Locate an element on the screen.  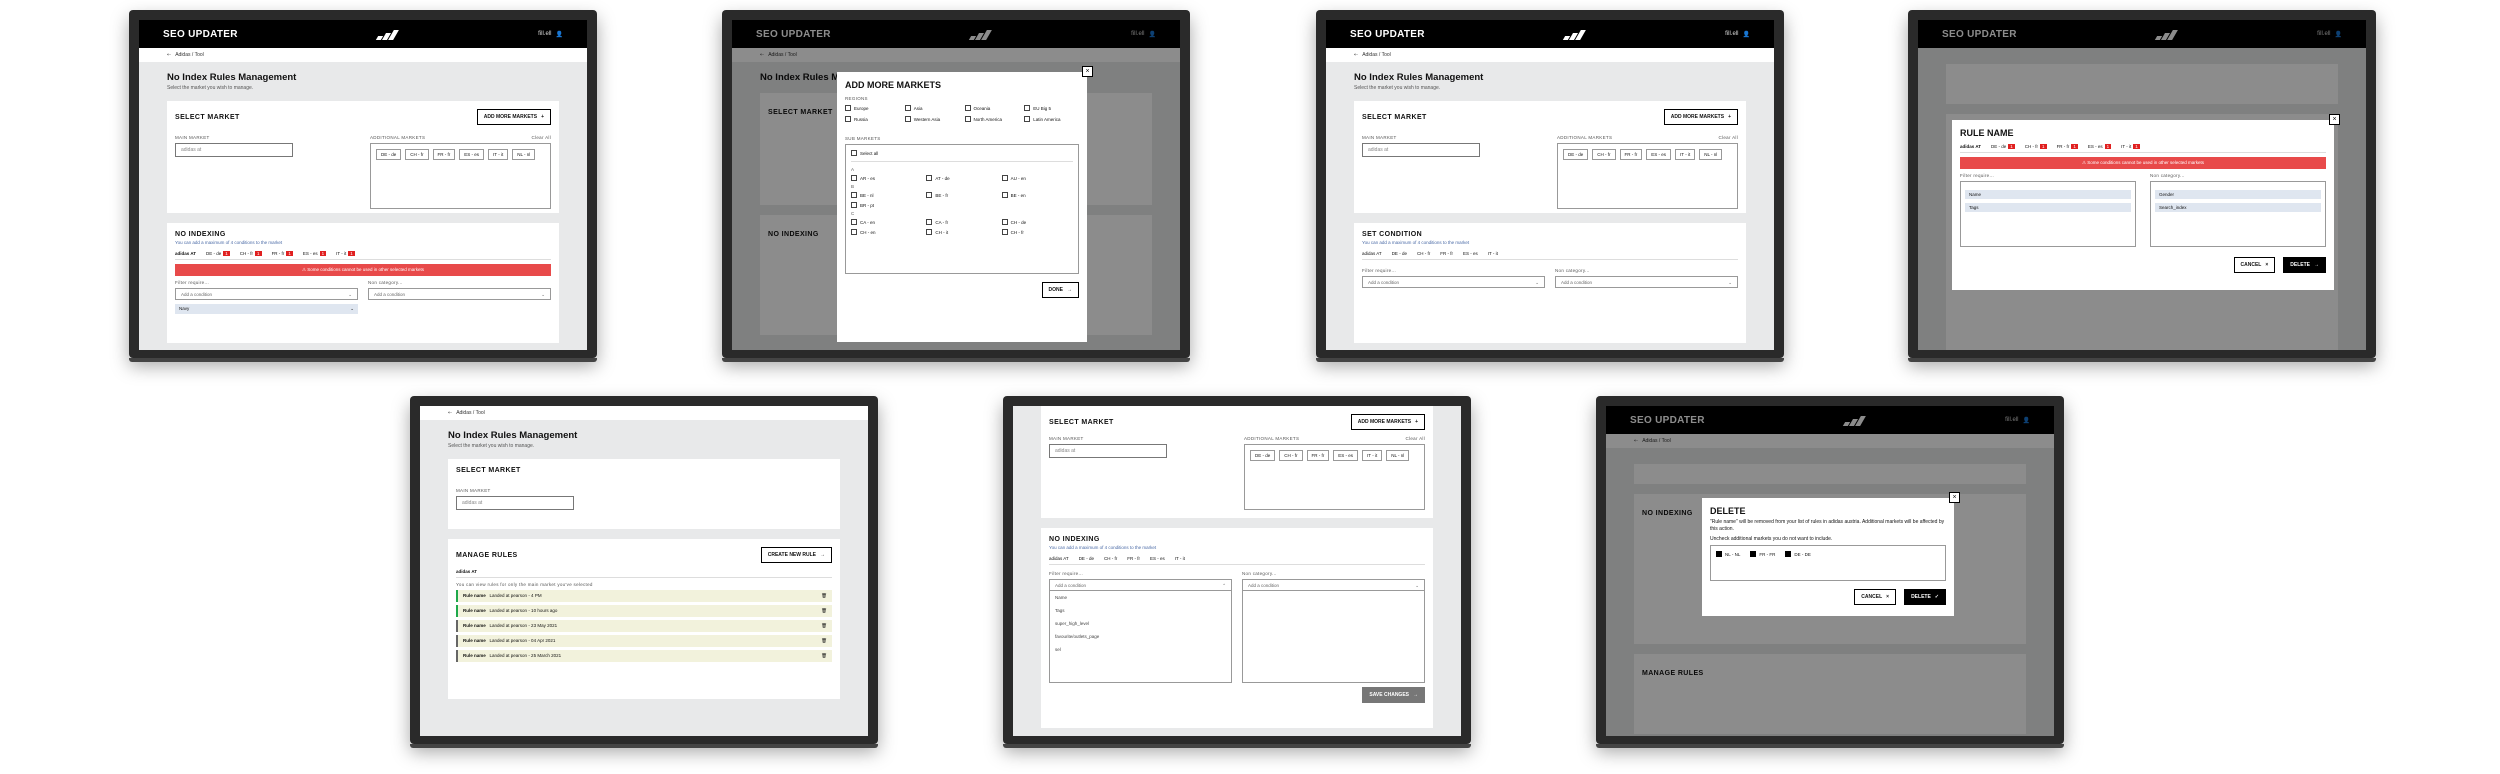
region-checkbox: Western Asia is located at coordinates (932, 119).